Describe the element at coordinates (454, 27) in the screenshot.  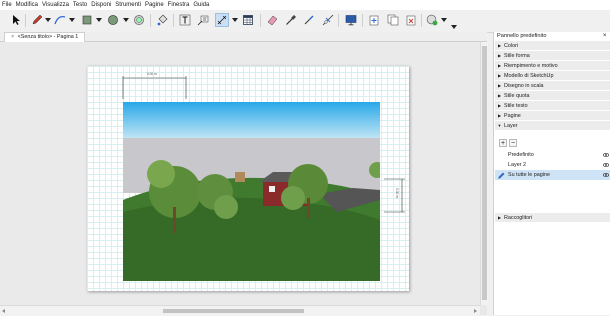
I see `toolbar-overflow-icon` at that location.